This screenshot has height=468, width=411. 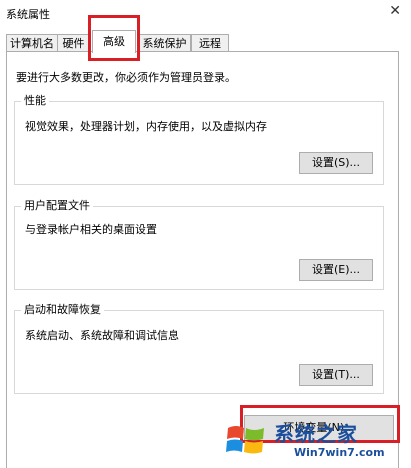 What do you see at coordinates (32, 43) in the screenshot?
I see `tab-computer-name: 计算机名` at bounding box center [32, 43].